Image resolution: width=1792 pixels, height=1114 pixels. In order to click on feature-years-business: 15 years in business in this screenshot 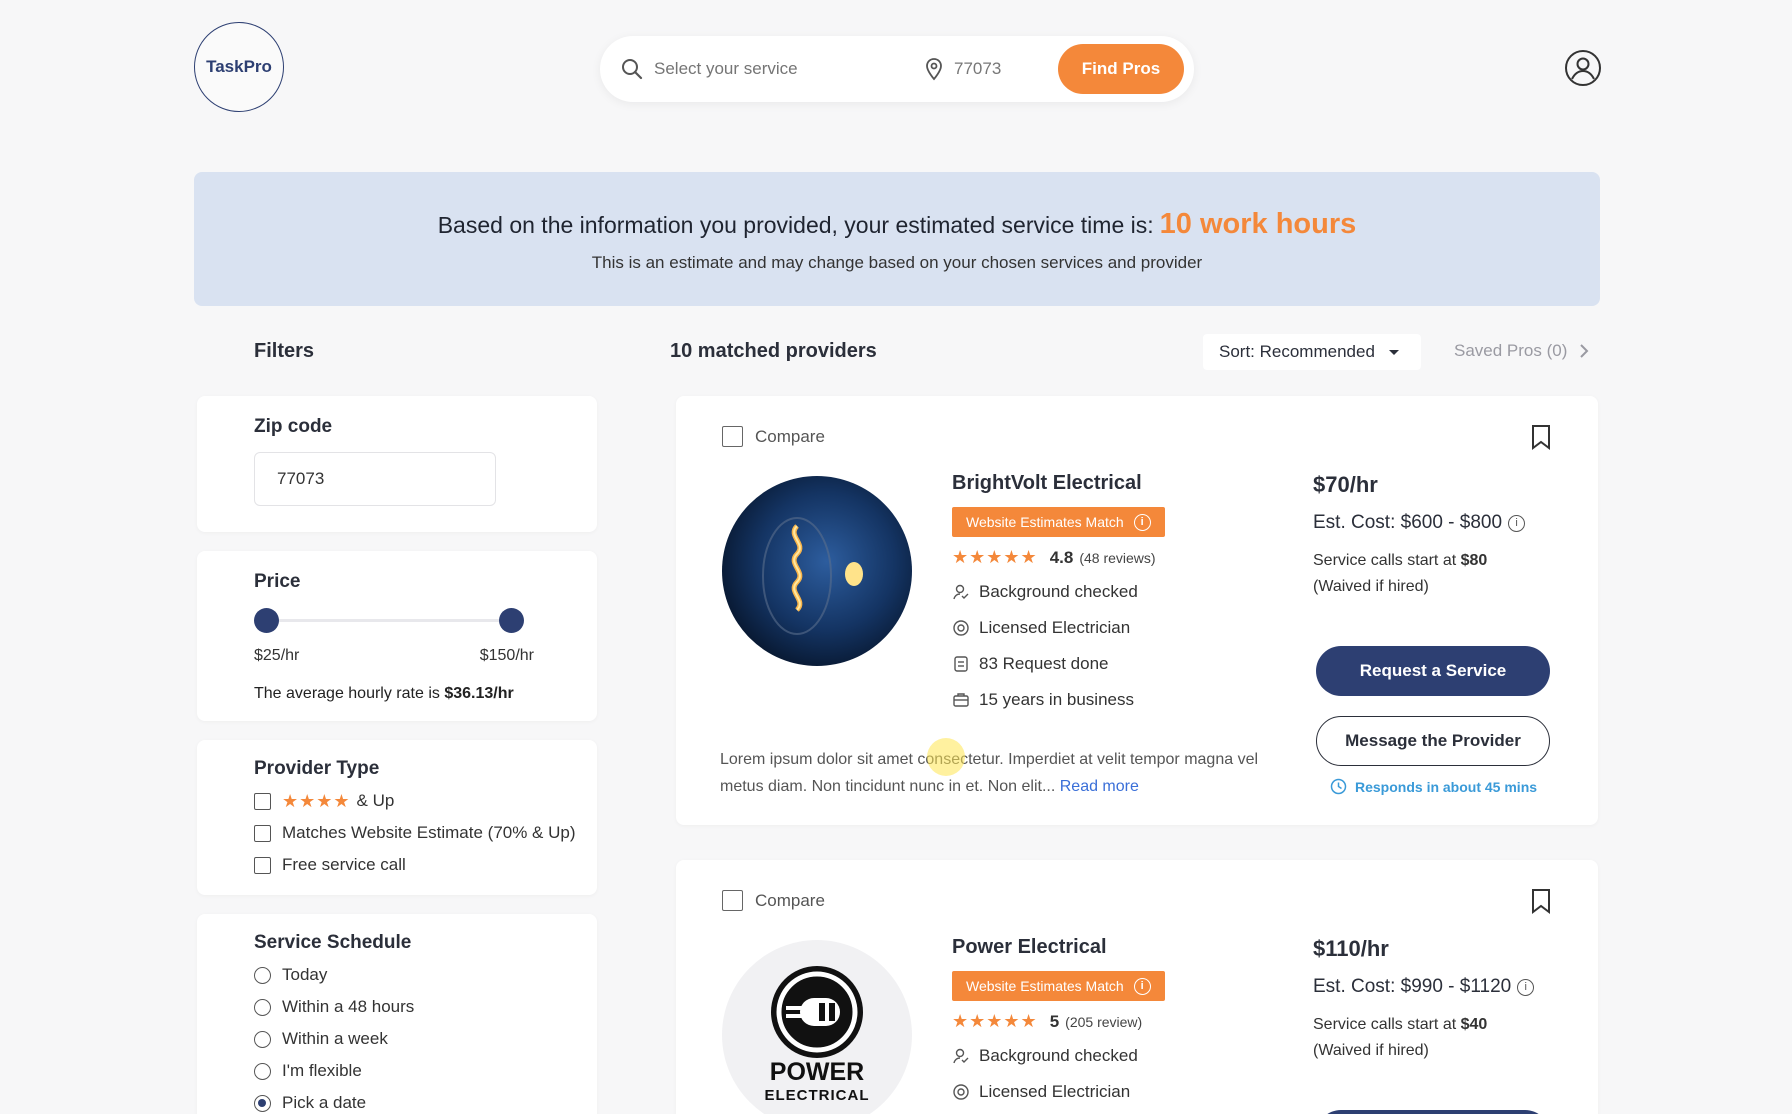, I will do `click(1122, 700)`.